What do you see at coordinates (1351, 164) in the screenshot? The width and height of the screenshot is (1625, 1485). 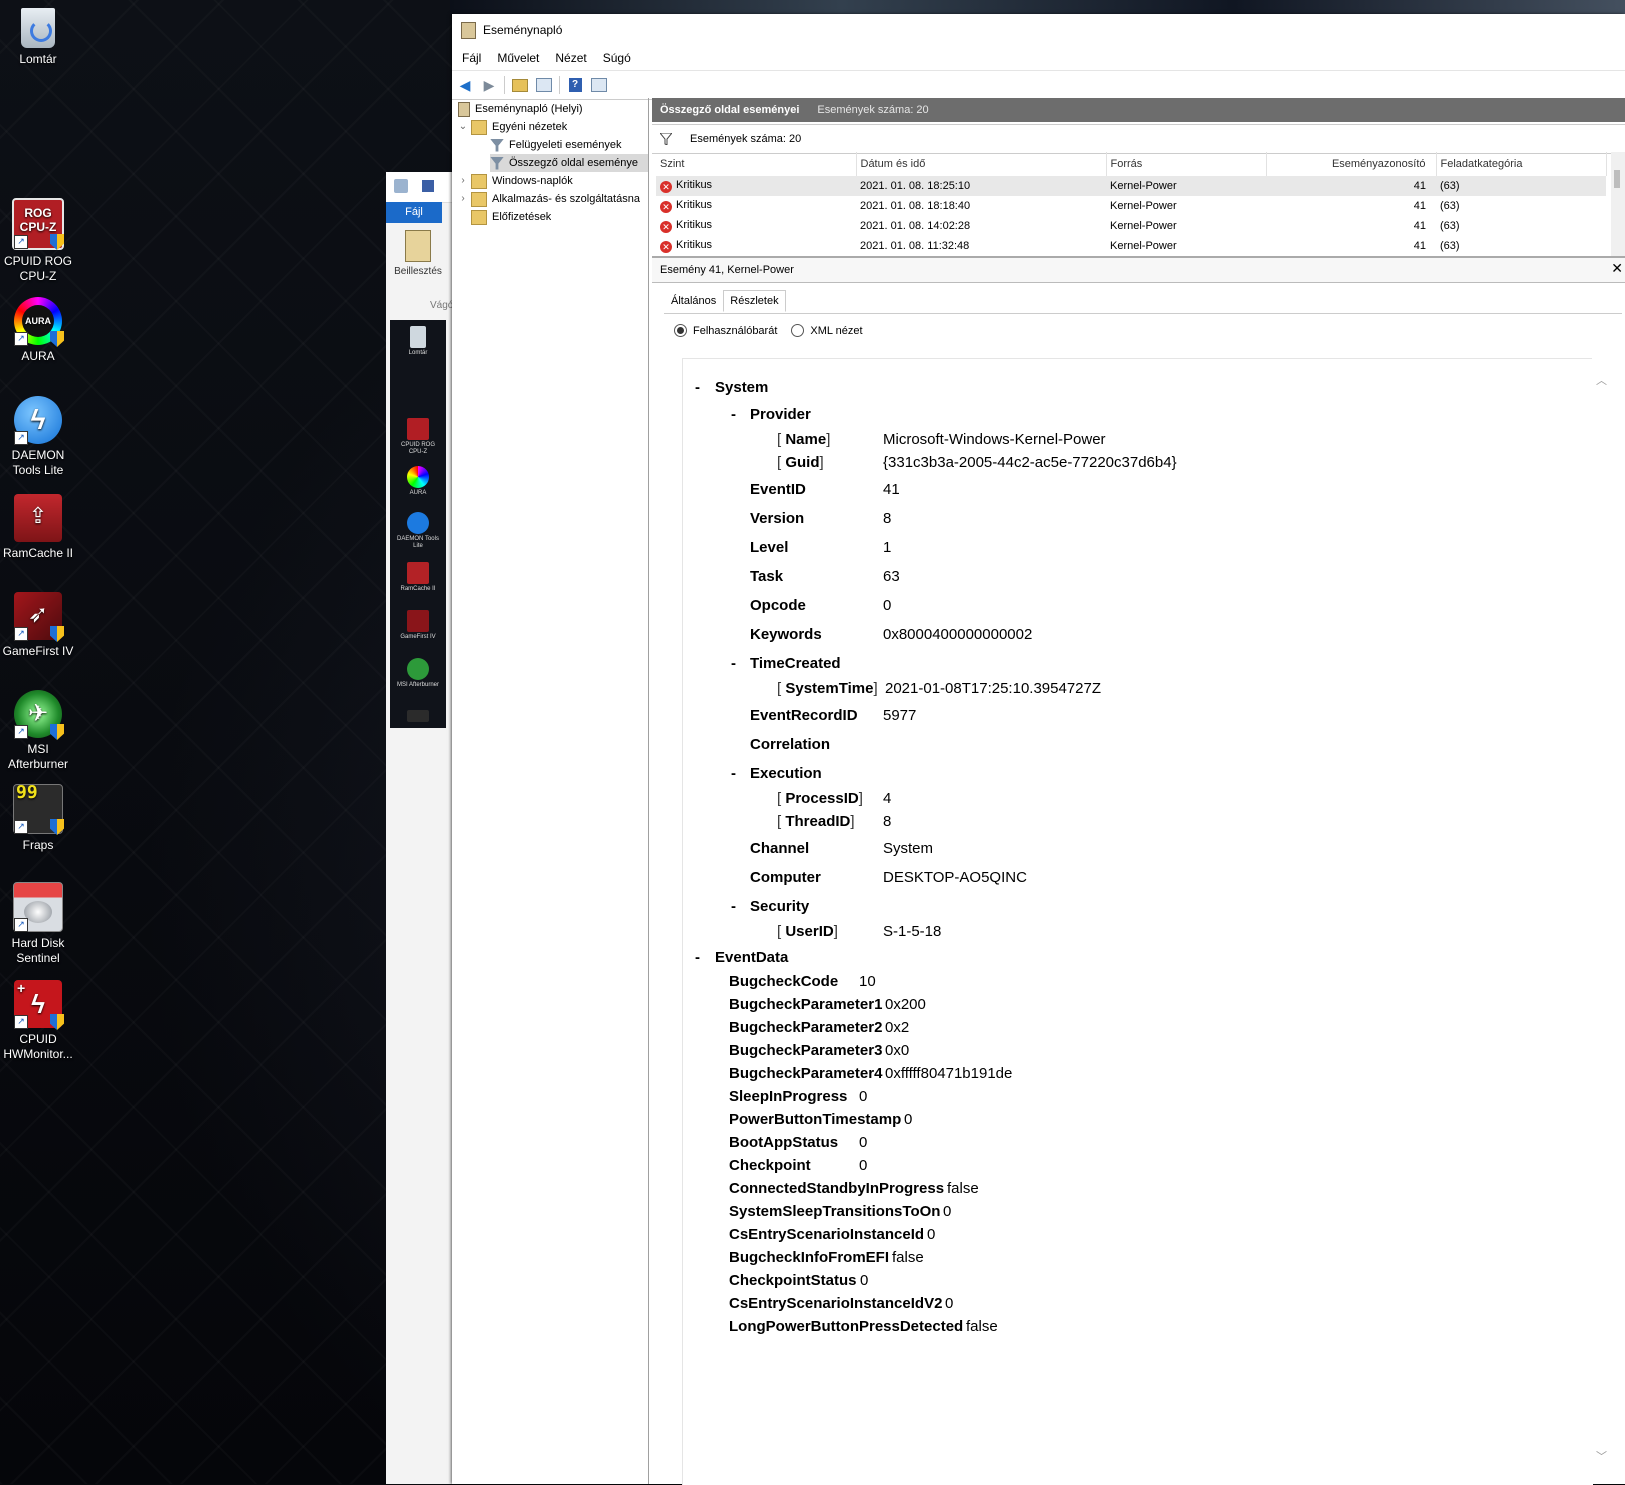 I see `column-header-event-id: Eseményazonosító` at bounding box center [1351, 164].